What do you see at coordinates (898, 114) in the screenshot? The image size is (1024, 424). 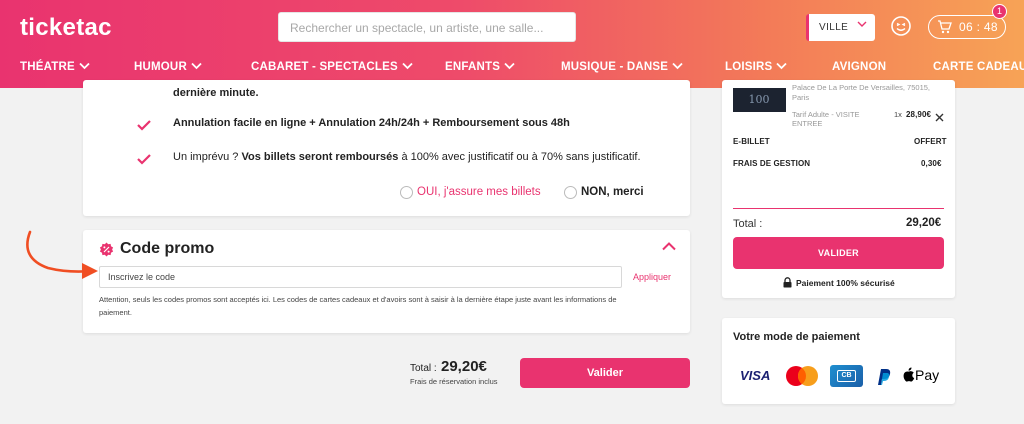 I see `ticket-qty: 1x` at bounding box center [898, 114].